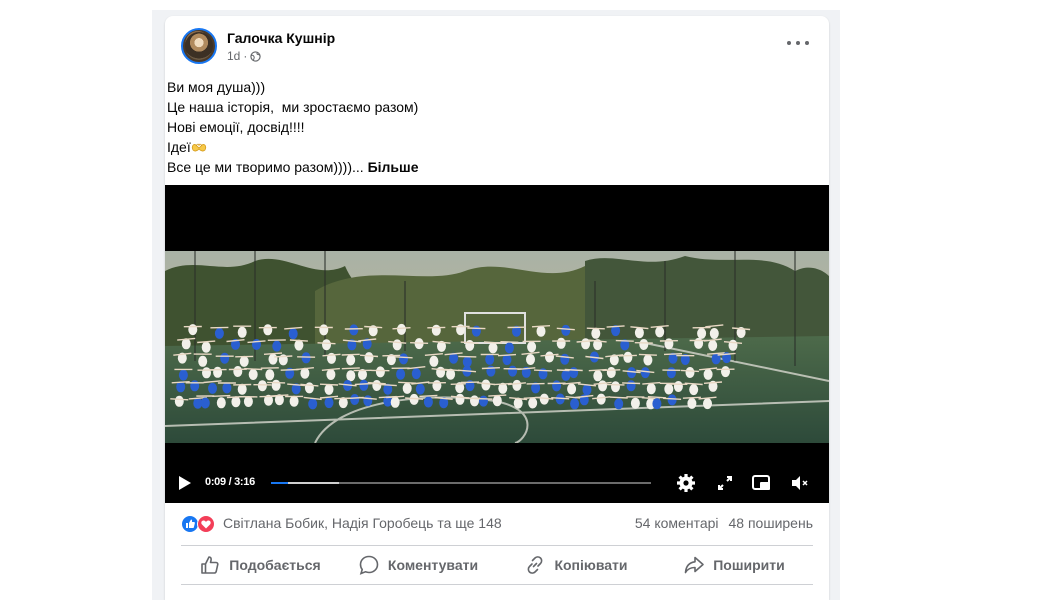 The width and height of the screenshot is (1050, 600). I want to click on video-controls: 0:09 / 3:16, so click(497, 481).